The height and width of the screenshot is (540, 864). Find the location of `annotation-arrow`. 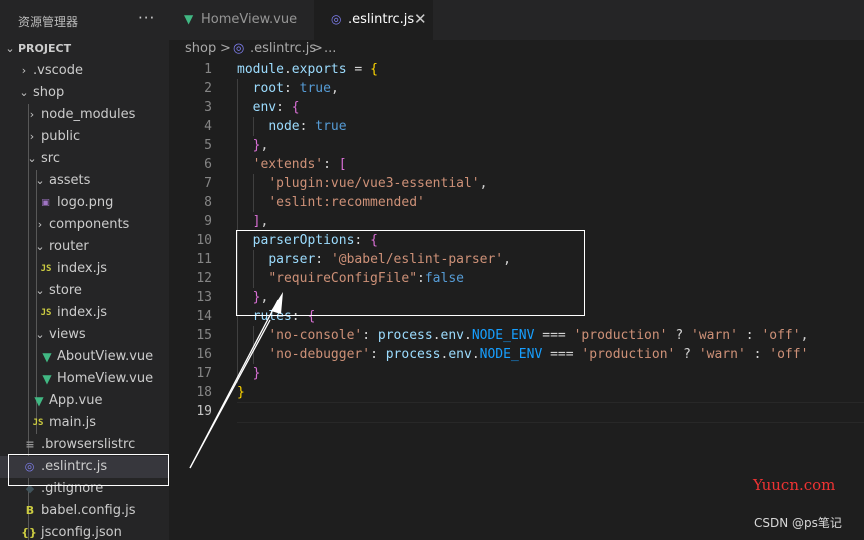

annotation-arrow is located at coordinates (236, 380).